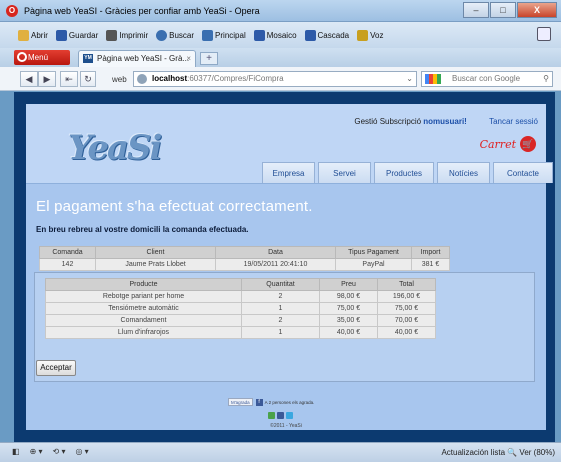 Image resolution: width=561 pixels, height=462 pixels. Describe the element at coordinates (286, 426) in the screenshot. I see `copyright: ©2011 - YeaSi` at that location.